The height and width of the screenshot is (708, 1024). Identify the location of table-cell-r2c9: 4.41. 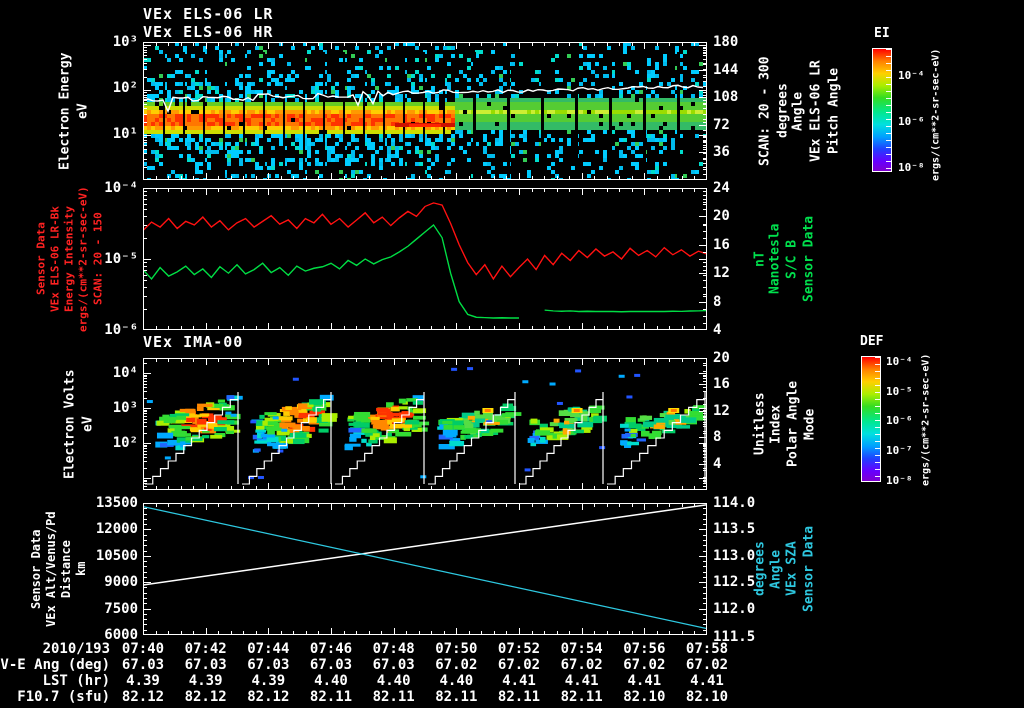
(707, 681).